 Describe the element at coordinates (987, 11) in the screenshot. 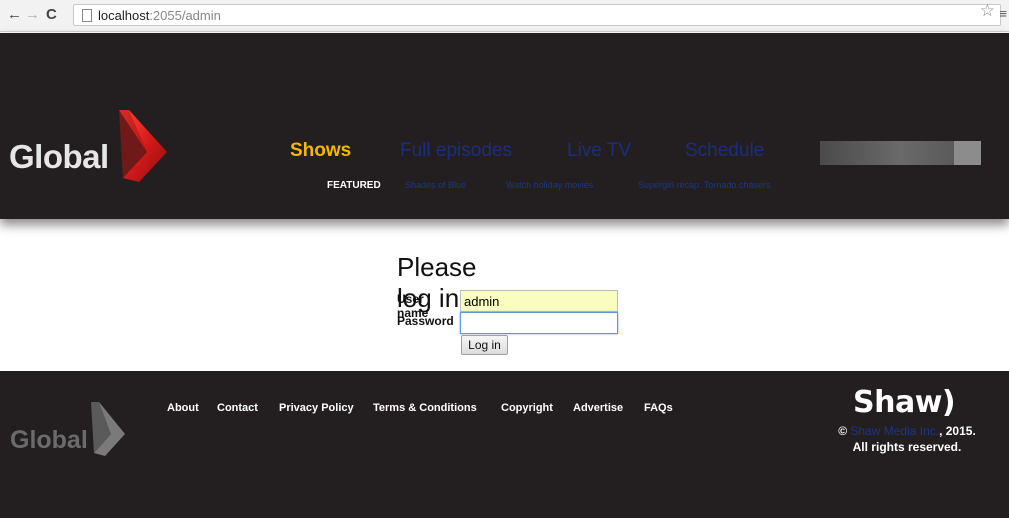

I see `bookmark-star-icon: ☆` at that location.